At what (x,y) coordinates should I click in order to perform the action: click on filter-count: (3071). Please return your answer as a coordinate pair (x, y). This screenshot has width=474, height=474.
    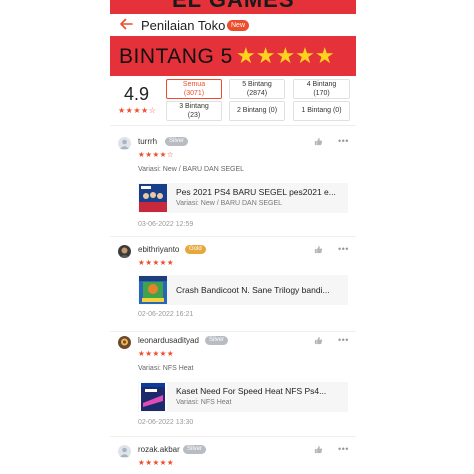
    Looking at the image, I should click on (194, 93).